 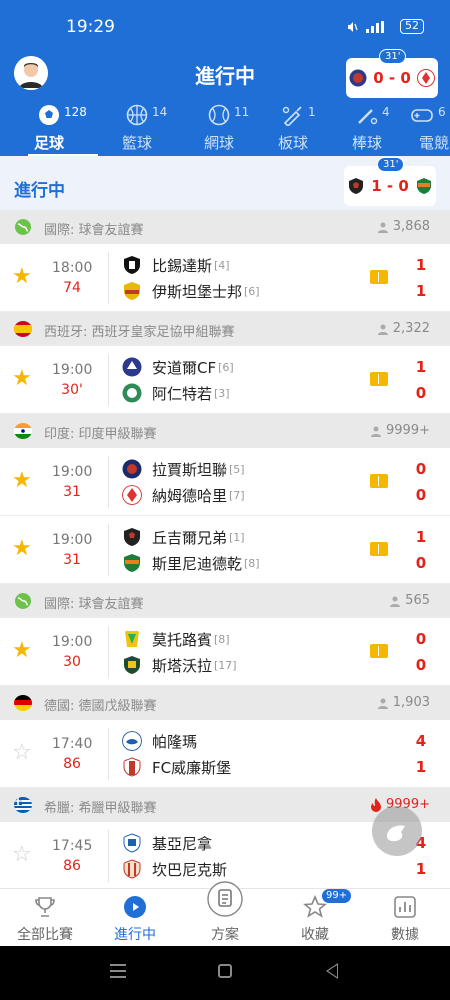 I want to click on sport-tabs: 128 足球 14 籃球 11 網球 1 板球 4 棒球 6 電競, so click(x=225, y=129).